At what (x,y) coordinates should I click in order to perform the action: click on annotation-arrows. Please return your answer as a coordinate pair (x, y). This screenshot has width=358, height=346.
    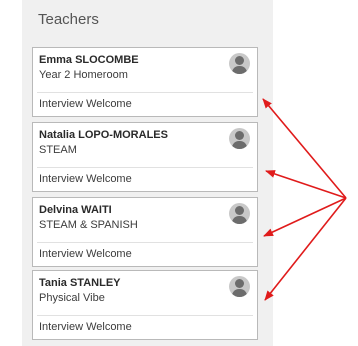
    Looking at the image, I should click on (304, 199).